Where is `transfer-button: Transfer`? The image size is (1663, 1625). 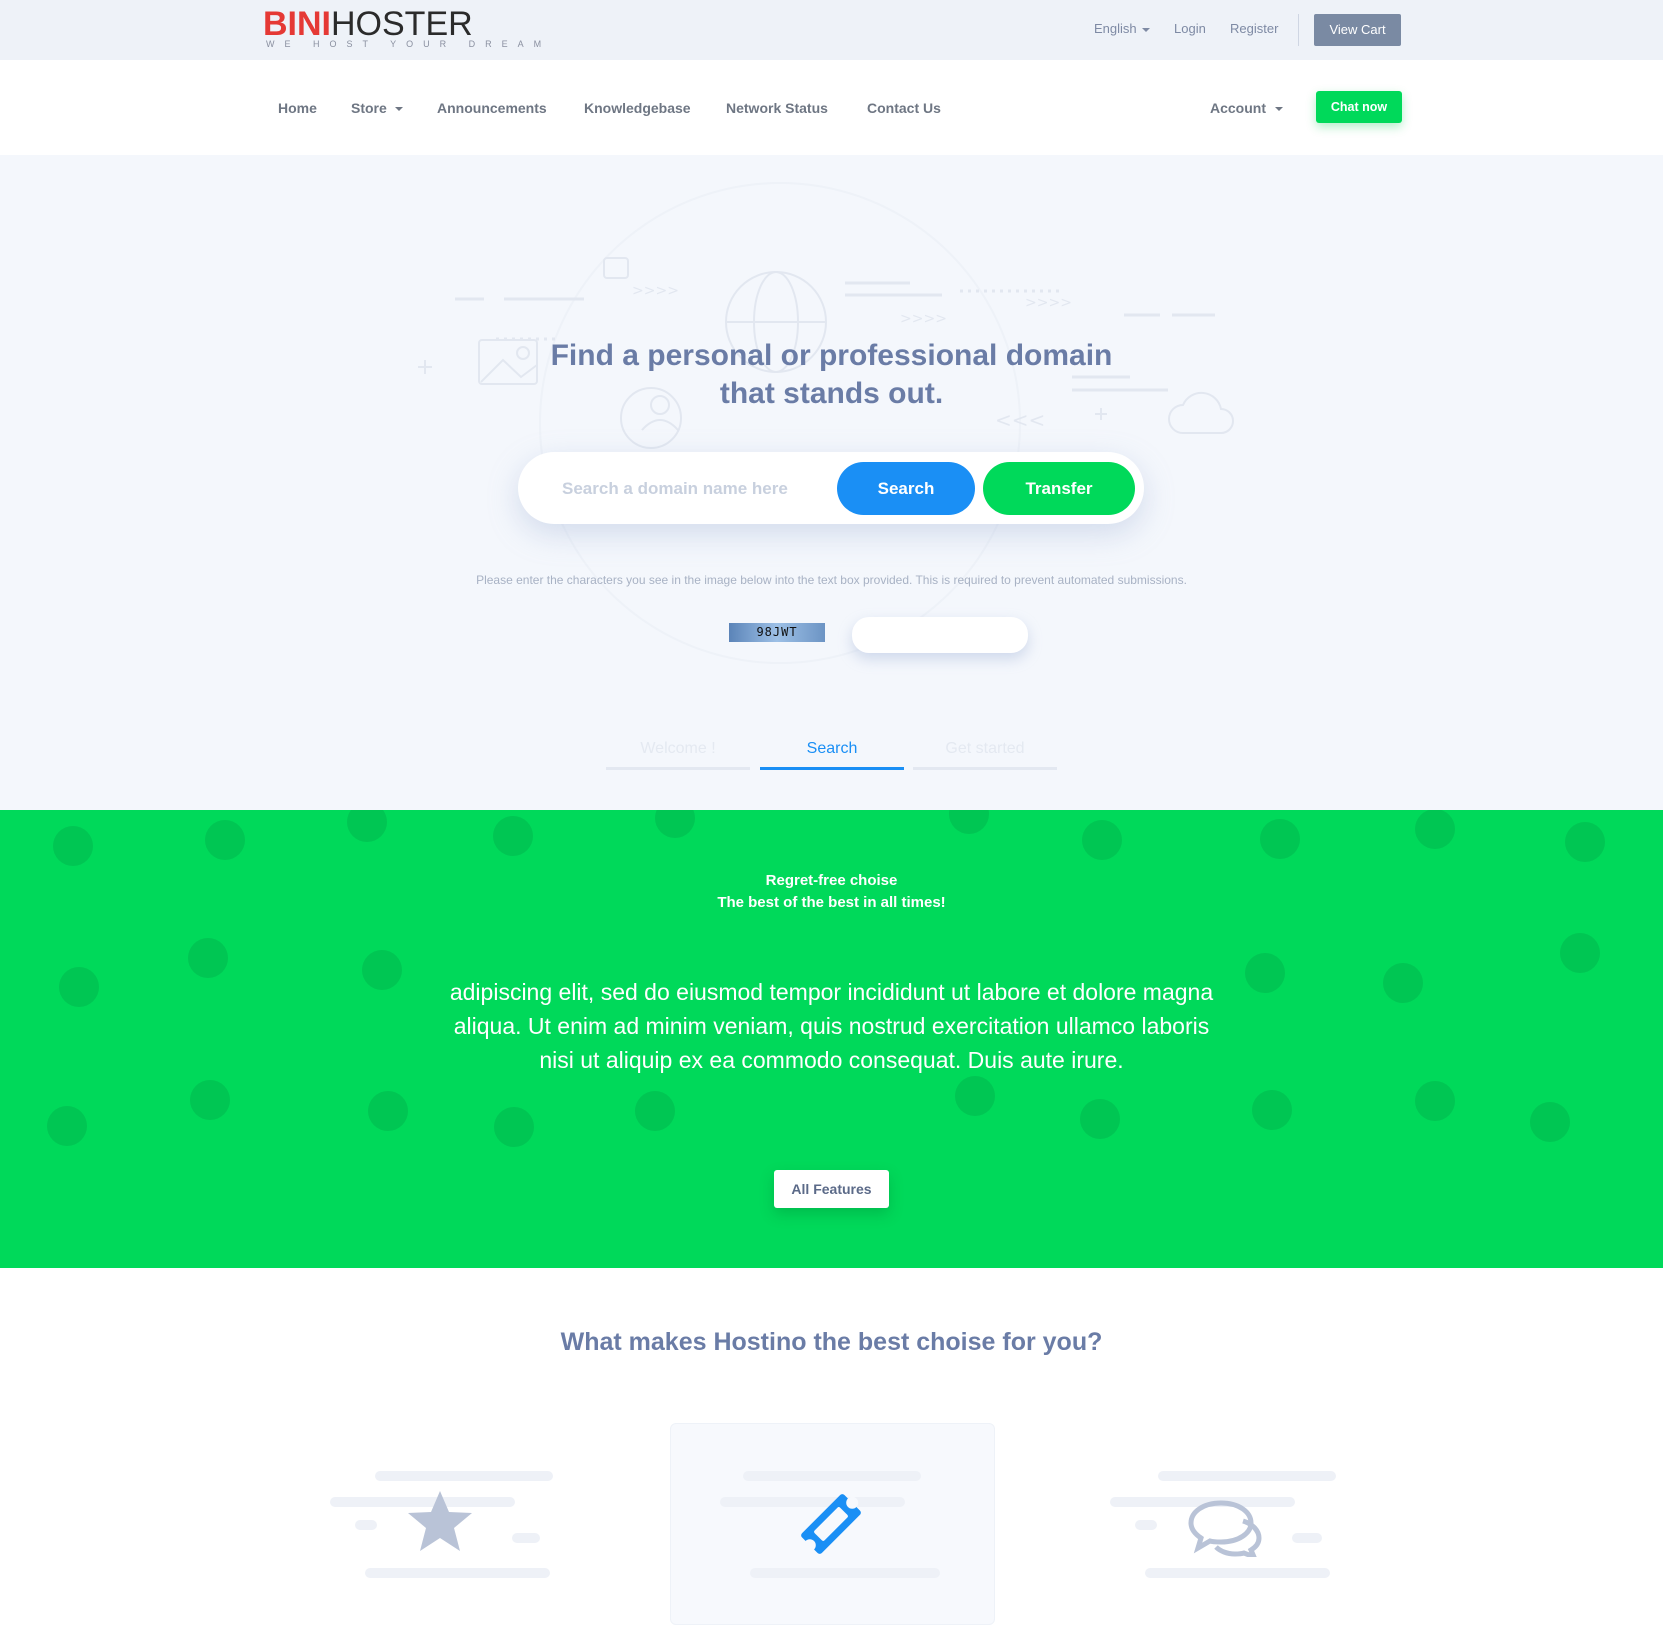 transfer-button: Transfer is located at coordinates (1059, 488).